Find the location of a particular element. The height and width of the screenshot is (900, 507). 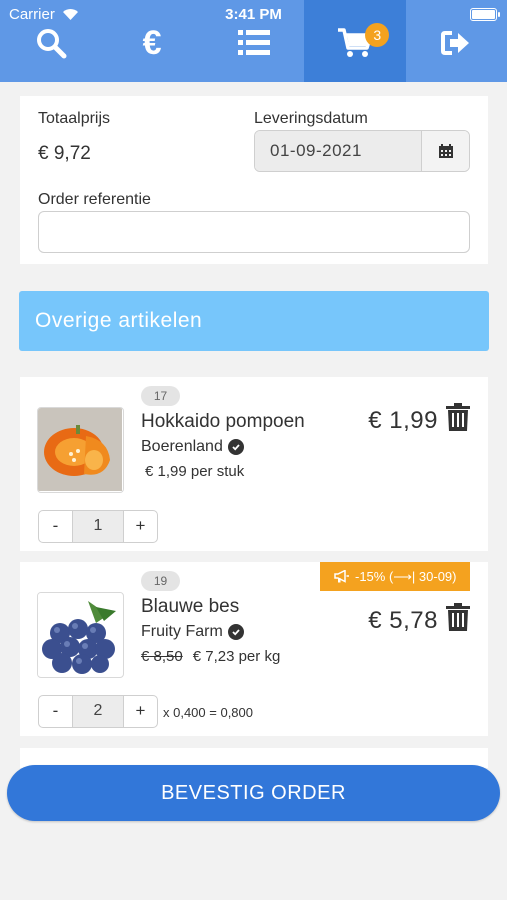

quantity-field: 1 is located at coordinates (98, 526).